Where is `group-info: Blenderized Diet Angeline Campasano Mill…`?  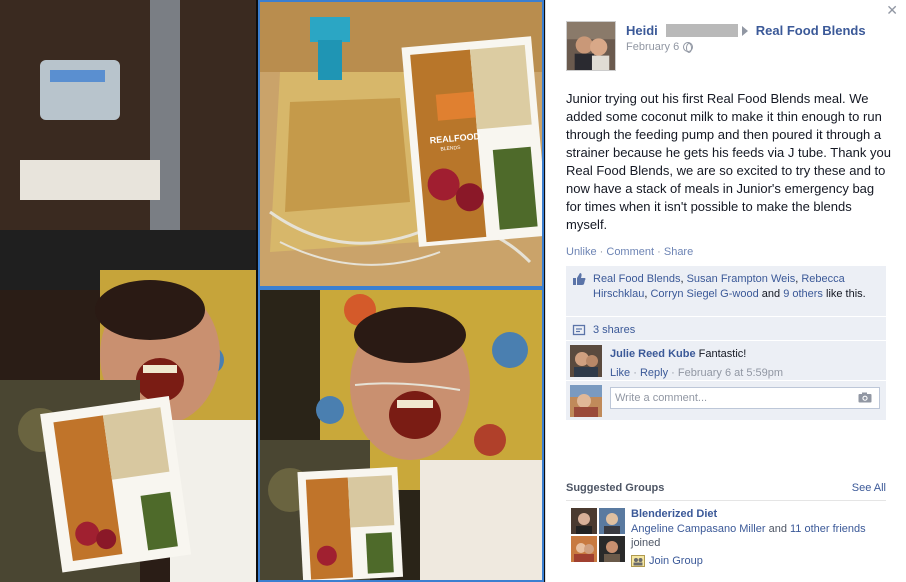
group-info: Blenderized Diet Angeline Campasano Mill… is located at coordinates (756, 537).